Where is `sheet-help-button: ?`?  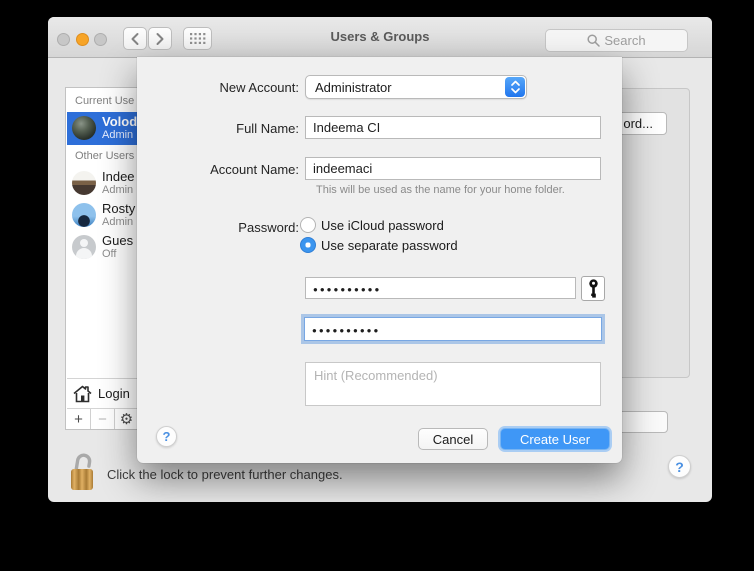 sheet-help-button: ? is located at coordinates (166, 436).